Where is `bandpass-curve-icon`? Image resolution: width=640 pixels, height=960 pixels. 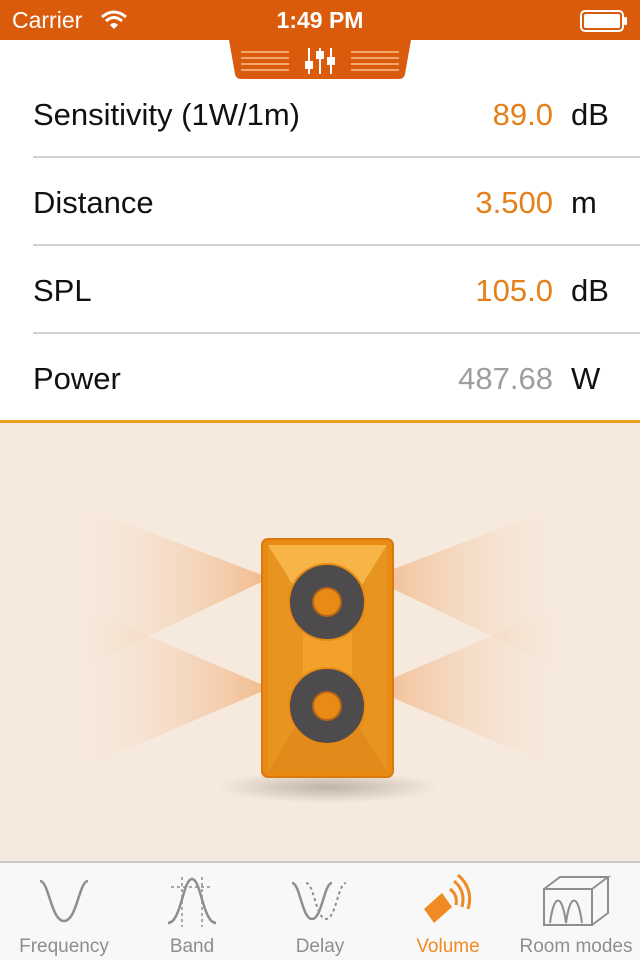
bandpass-curve-icon is located at coordinates (192, 904).